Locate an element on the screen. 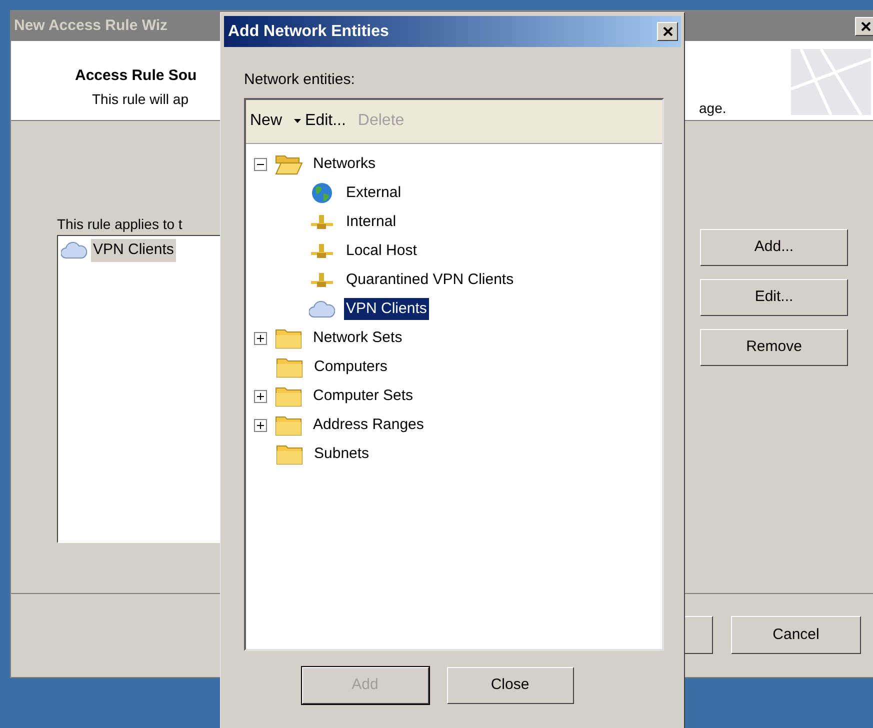  dialog-button: Remove is located at coordinates (774, 347).